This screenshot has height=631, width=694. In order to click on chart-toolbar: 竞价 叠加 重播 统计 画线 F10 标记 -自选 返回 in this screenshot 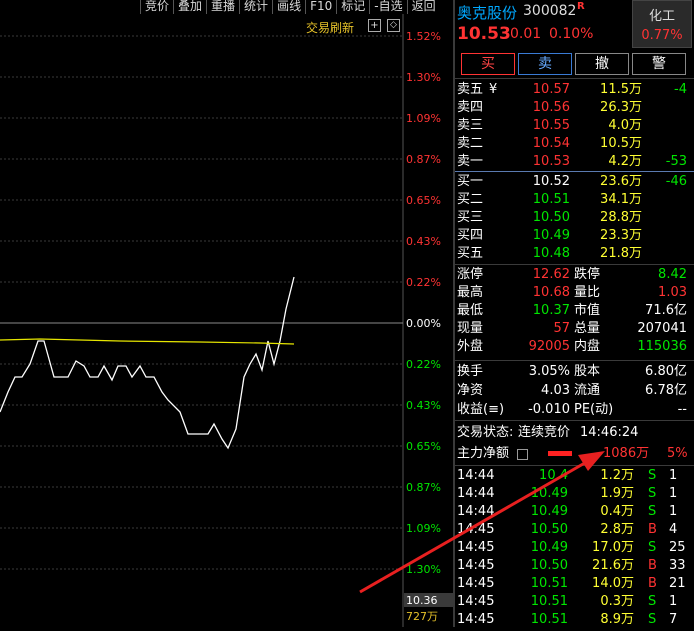, I will do `click(290, 7)`.